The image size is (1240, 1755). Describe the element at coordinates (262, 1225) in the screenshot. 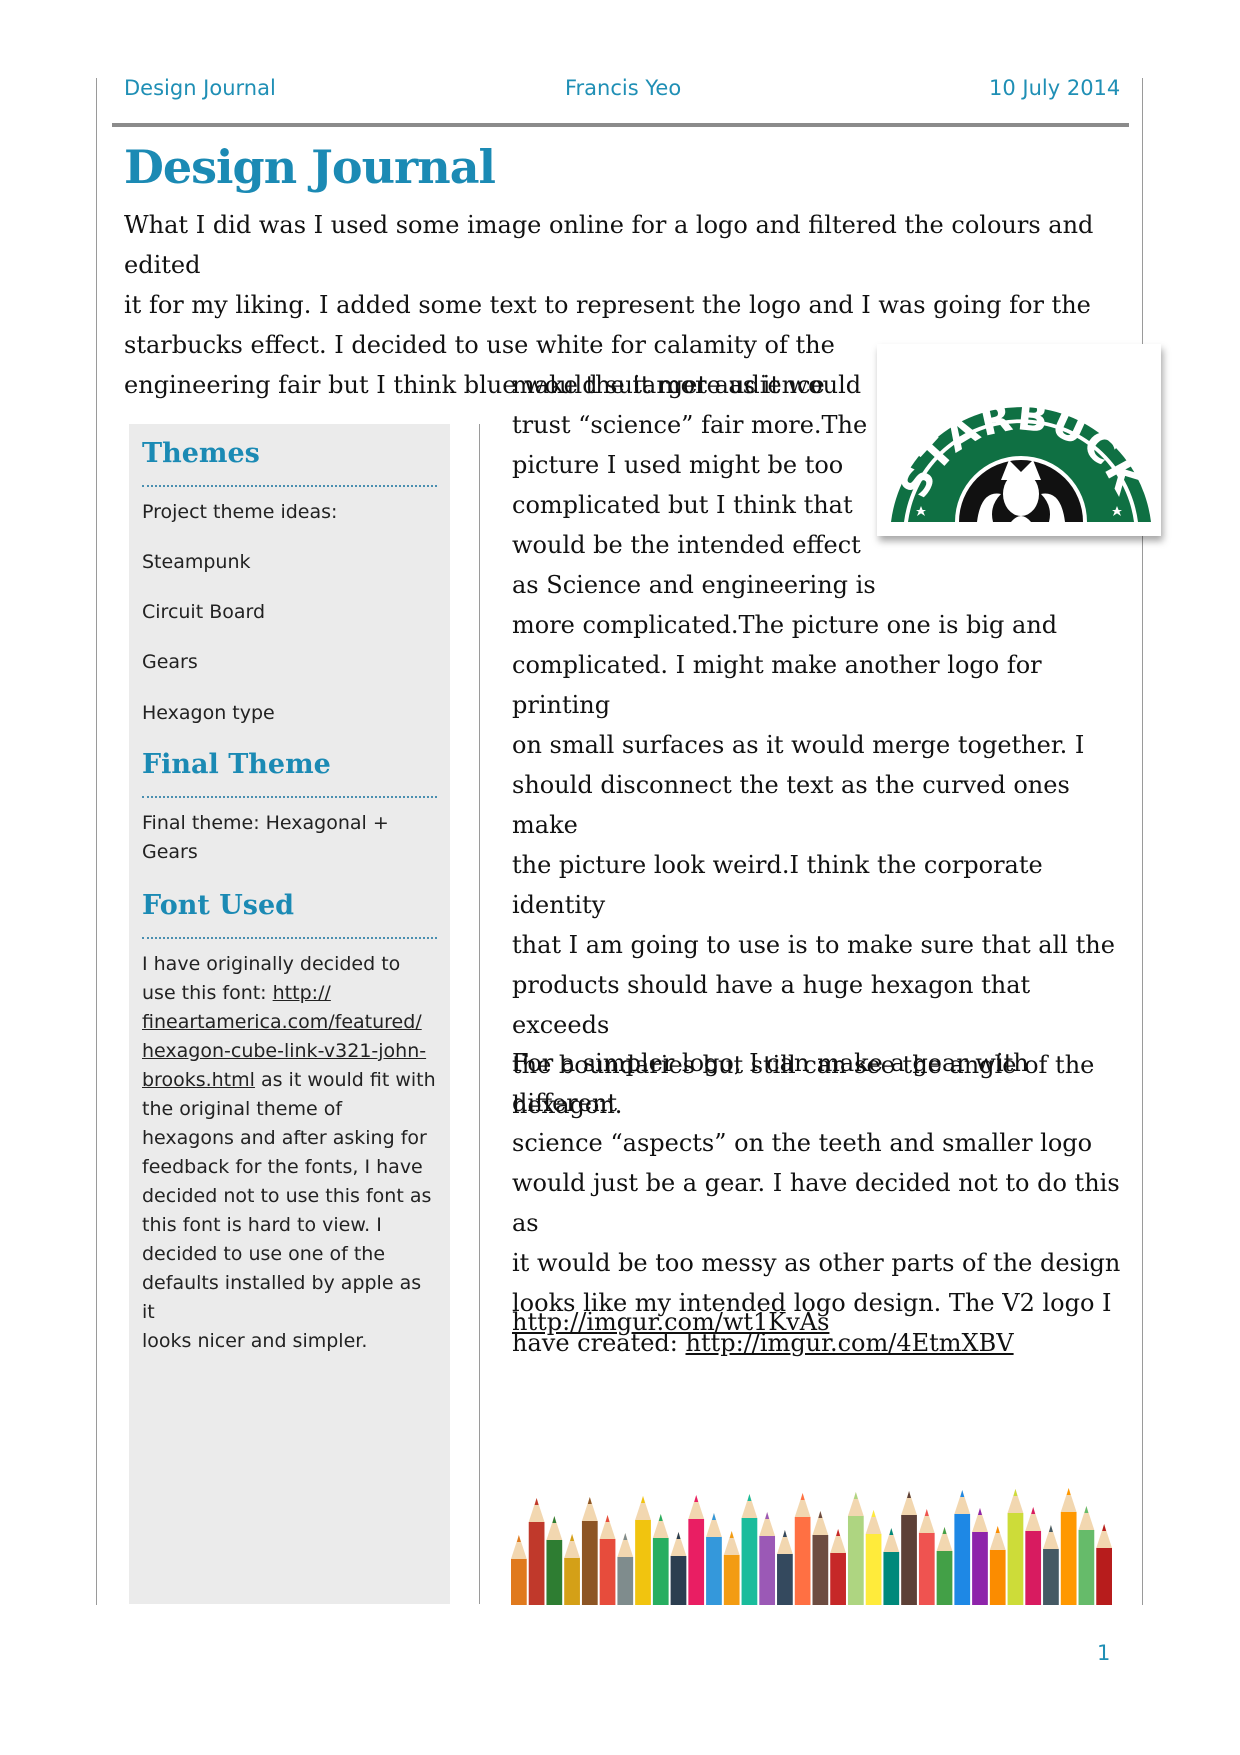

I see `font-used-line: this font is hard to view. I` at that location.